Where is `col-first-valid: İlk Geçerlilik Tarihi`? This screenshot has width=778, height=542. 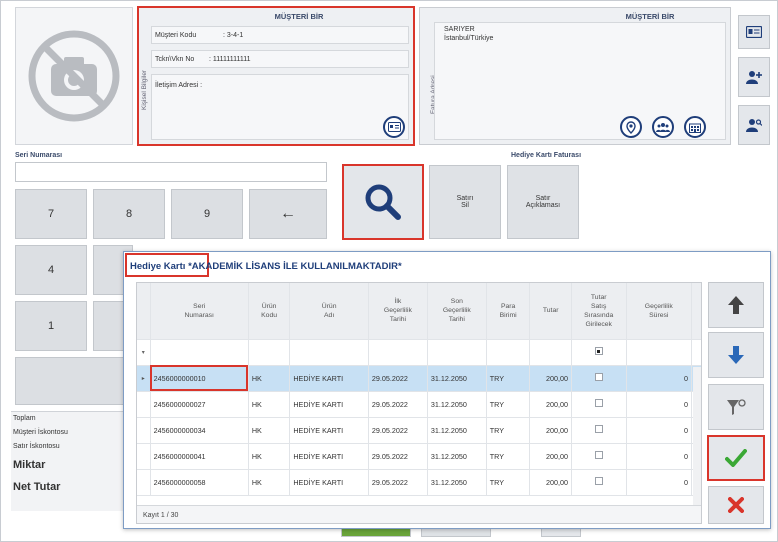
col-first-valid: İlk Geçerlilik Tarihi is located at coordinates (398, 311).